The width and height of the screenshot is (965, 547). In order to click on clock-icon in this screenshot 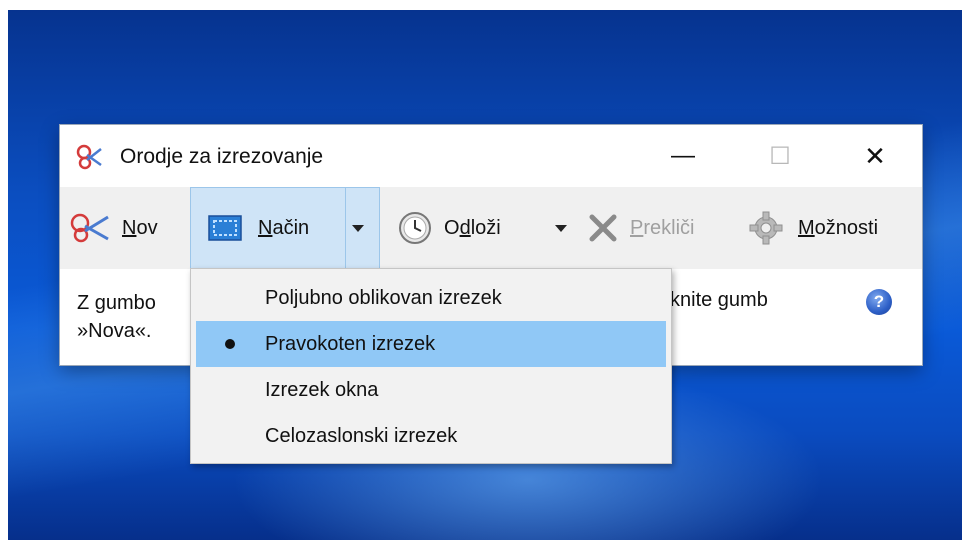, I will do `click(415, 228)`.